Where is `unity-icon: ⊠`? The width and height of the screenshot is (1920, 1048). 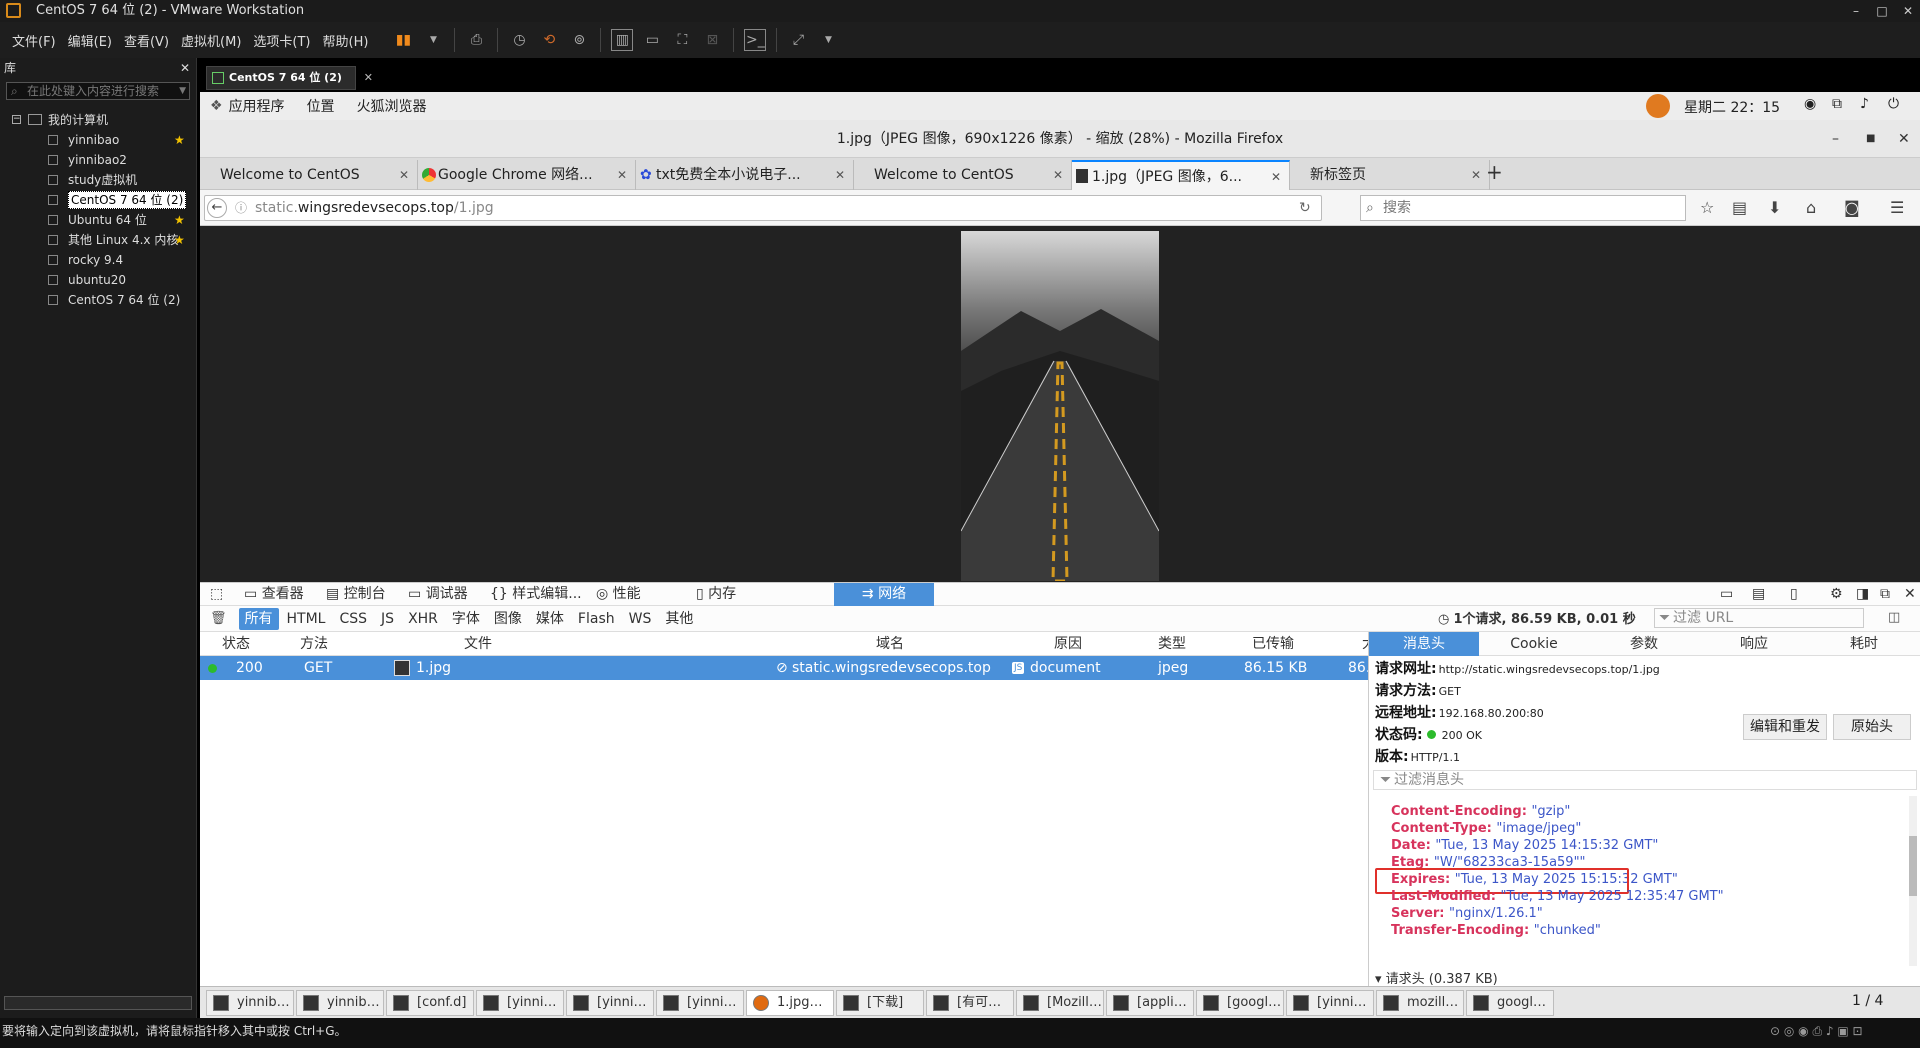
unity-icon: ⊠ is located at coordinates (712, 40).